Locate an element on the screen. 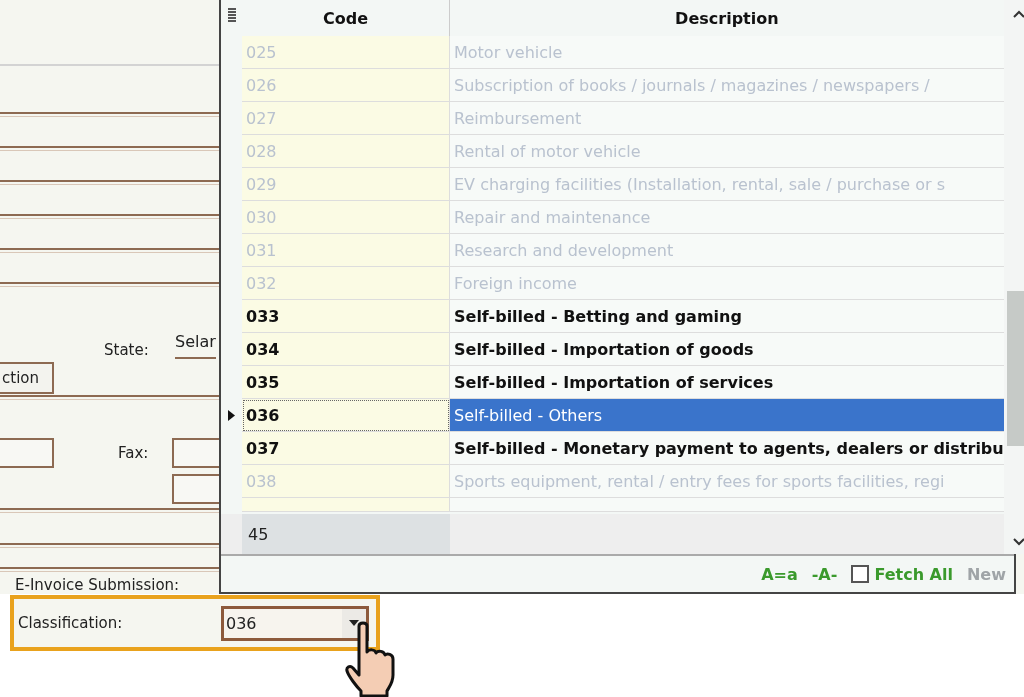  description-cell is located at coordinates (727, 505).